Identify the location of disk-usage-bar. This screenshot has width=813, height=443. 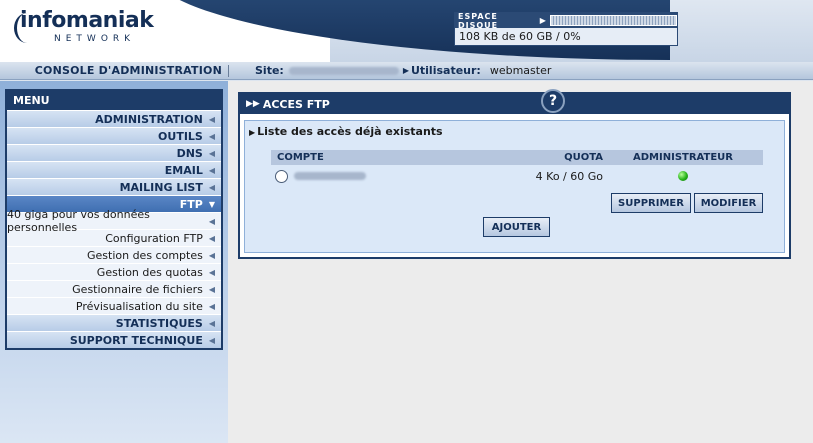
(613, 20).